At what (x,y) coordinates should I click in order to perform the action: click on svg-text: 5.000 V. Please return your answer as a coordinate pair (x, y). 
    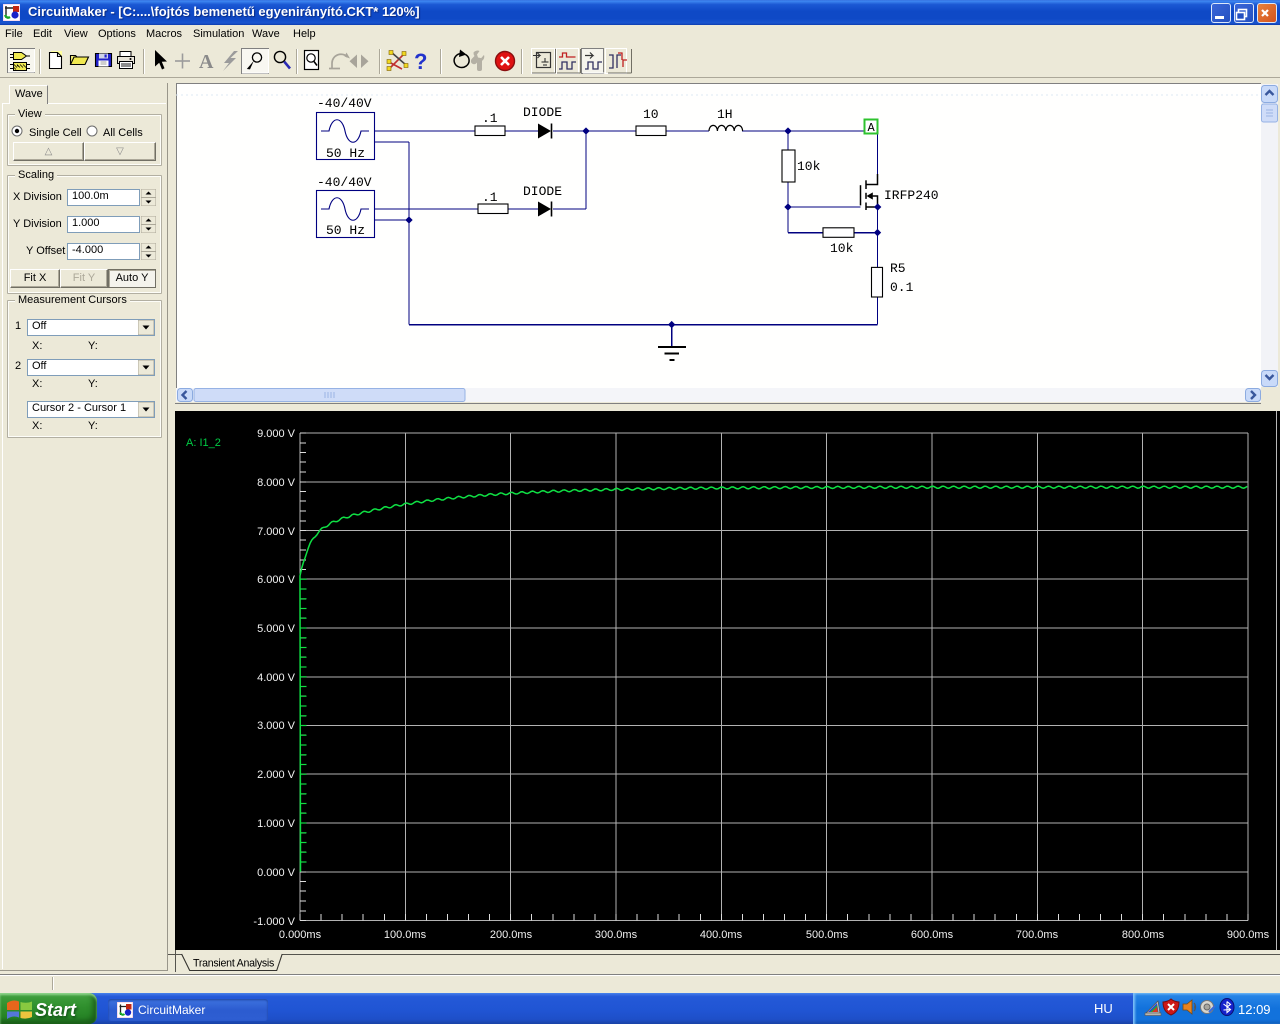
    Looking at the image, I should click on (276, 629).